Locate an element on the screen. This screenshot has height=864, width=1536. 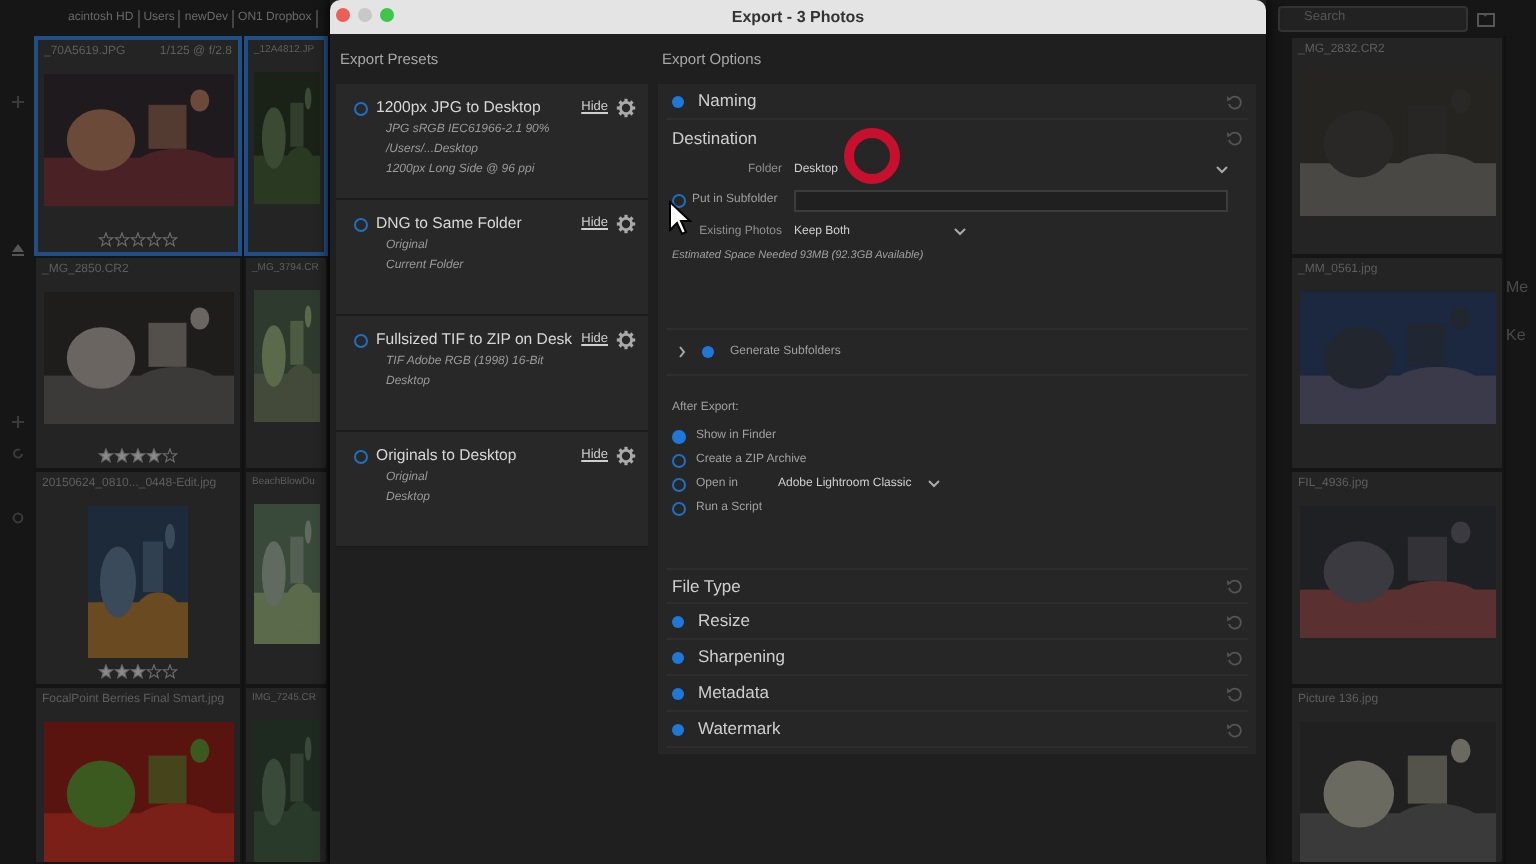
refresh-icon is located at coordinates (17, 454).